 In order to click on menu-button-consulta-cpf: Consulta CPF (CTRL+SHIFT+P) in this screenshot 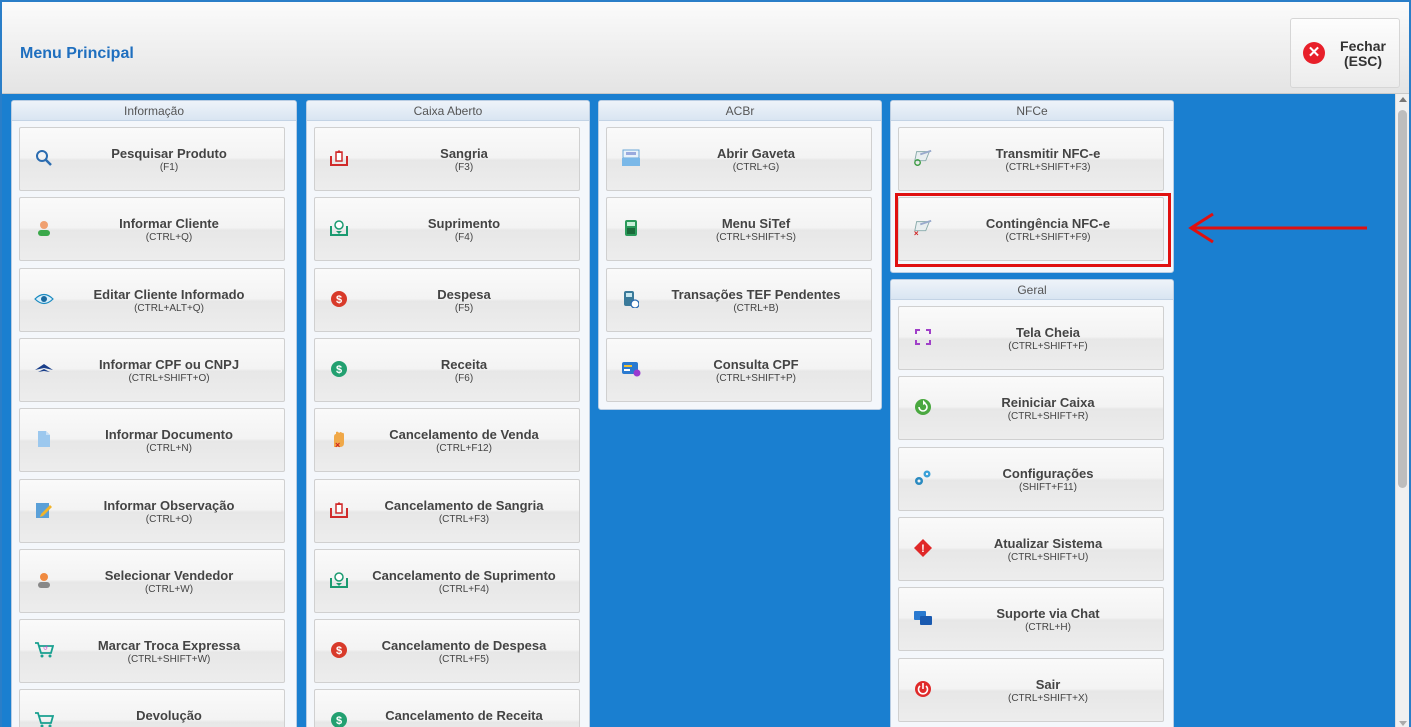, I will do `click(739, 369)`.